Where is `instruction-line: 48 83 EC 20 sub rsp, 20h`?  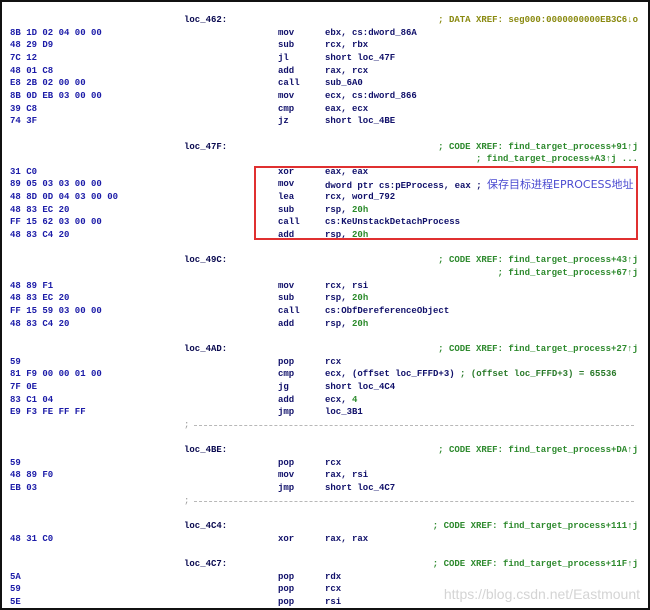 instruction-line: 48 83 EC 20 sub rsp, 20h is located at coordinates (325, 298).